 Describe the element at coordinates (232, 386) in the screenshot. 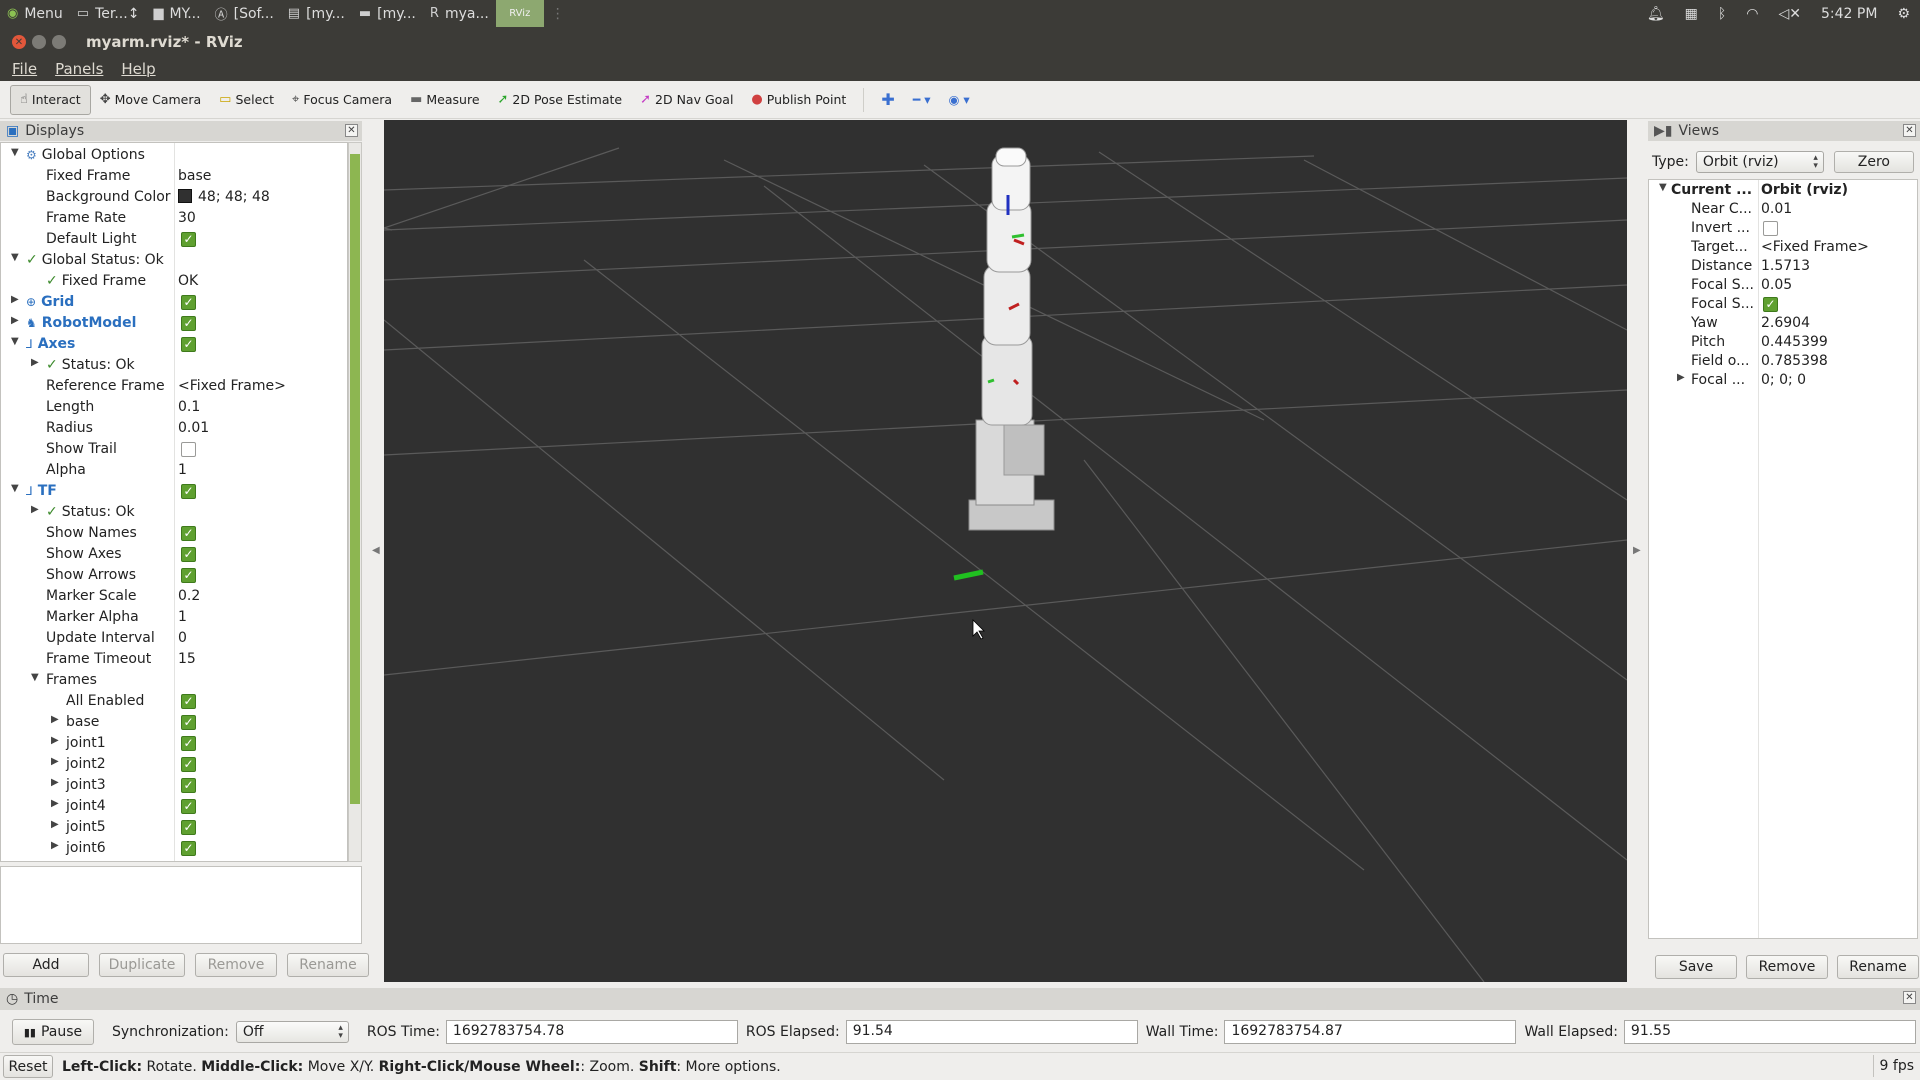

I see `display-row-value: <Fixed Frame>` at that location.